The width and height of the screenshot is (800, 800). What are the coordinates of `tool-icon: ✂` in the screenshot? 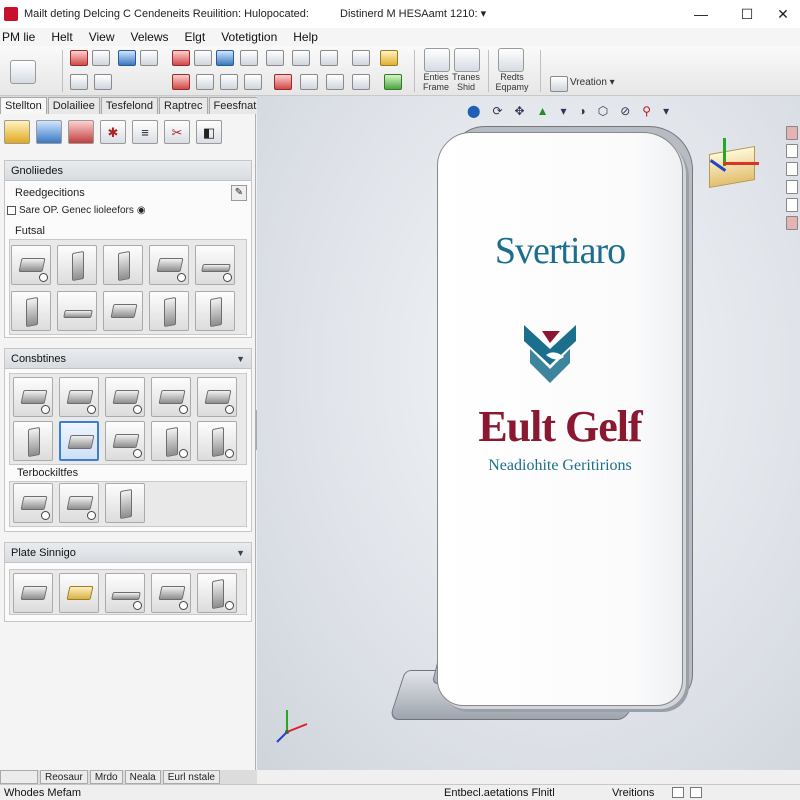 It's located at (177, 132).